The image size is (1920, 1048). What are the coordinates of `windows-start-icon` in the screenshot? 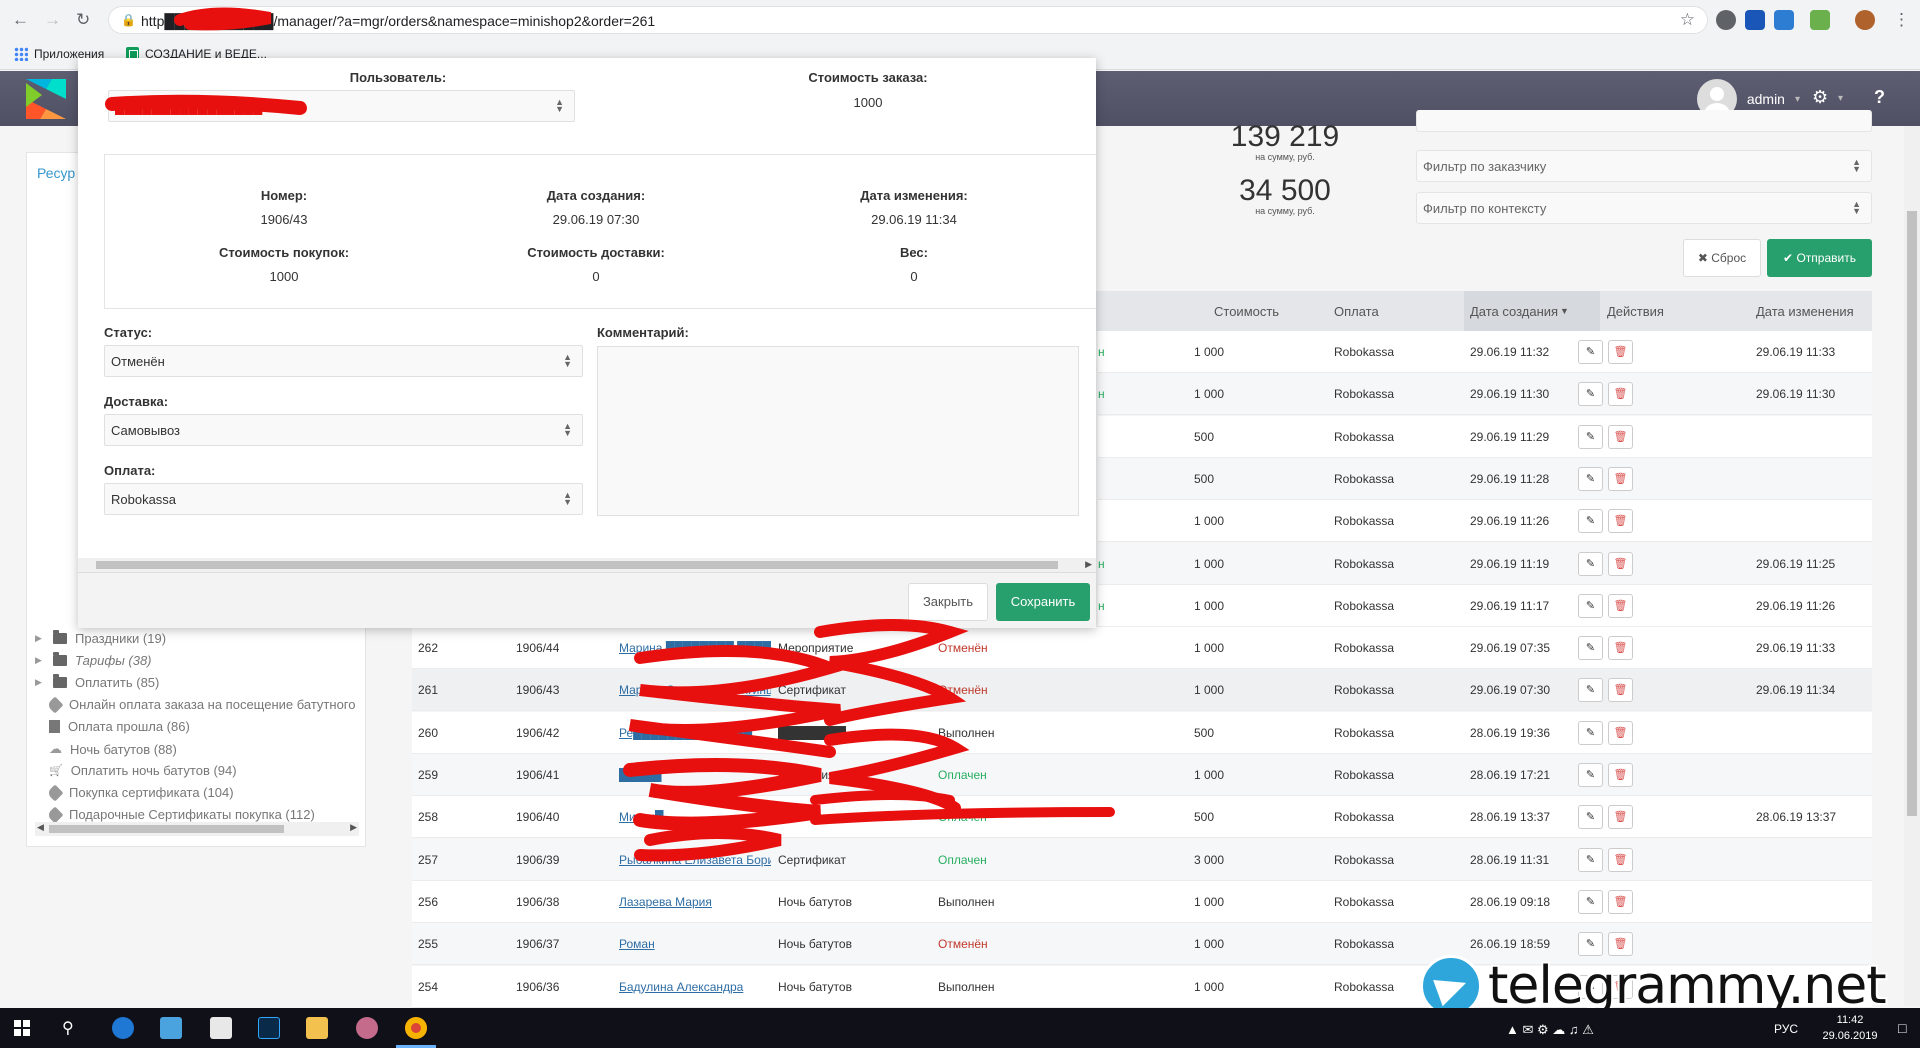 It's located at (22, 1028).